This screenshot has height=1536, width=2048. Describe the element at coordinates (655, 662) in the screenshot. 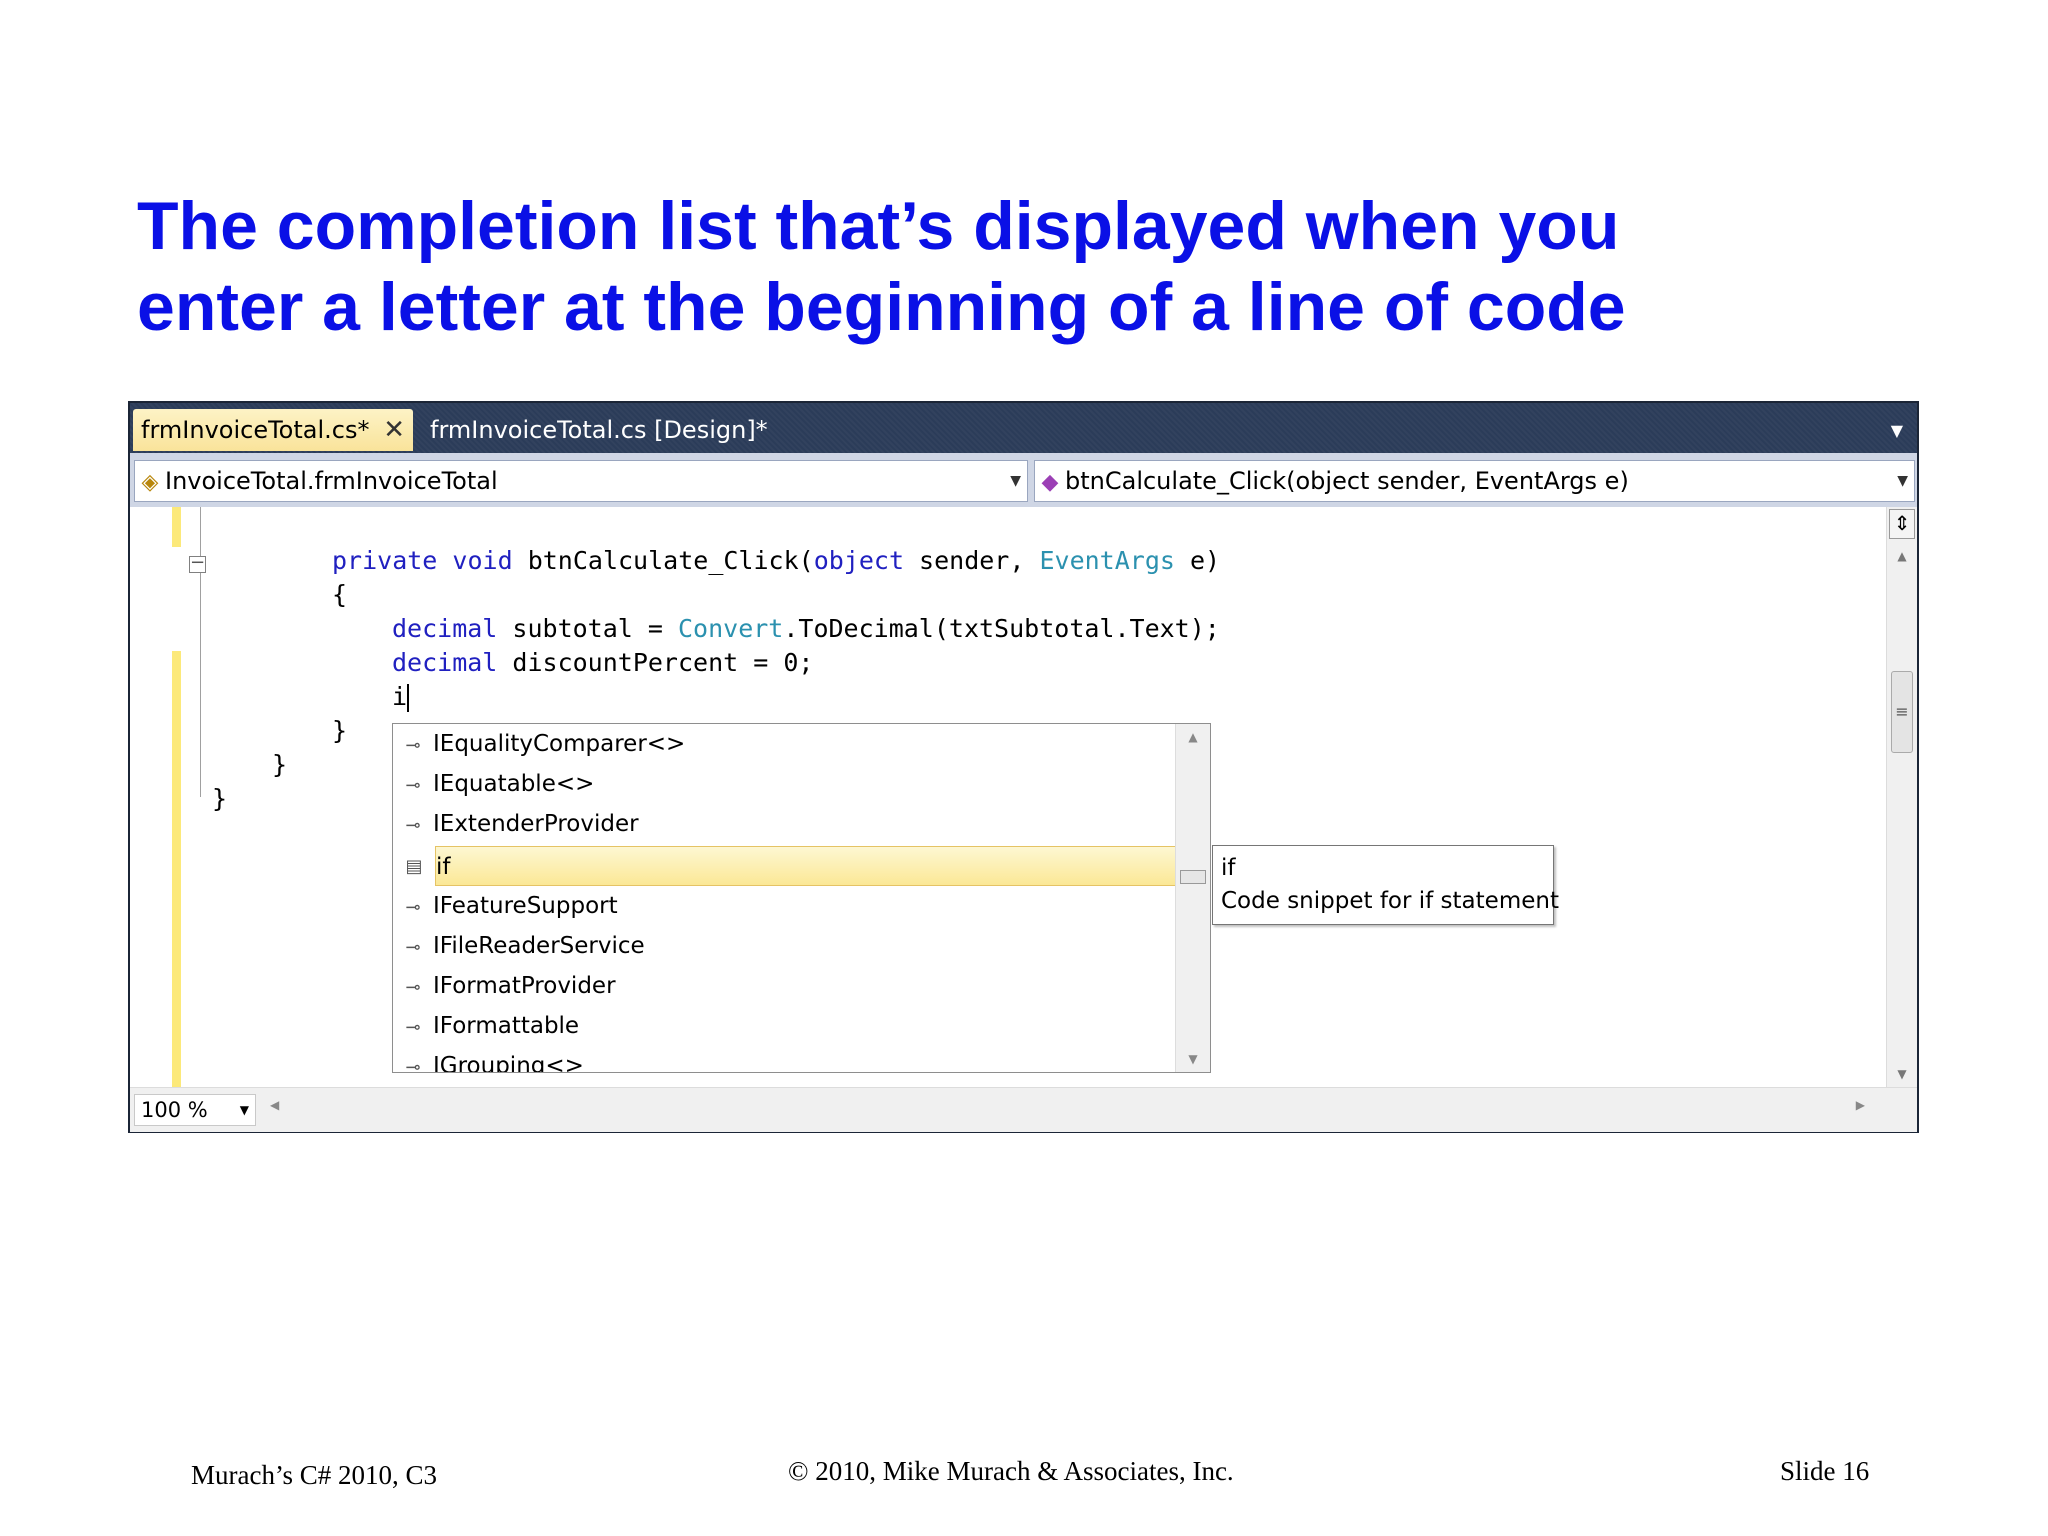

I see `code-text: discountPercent = 0;` at that location.